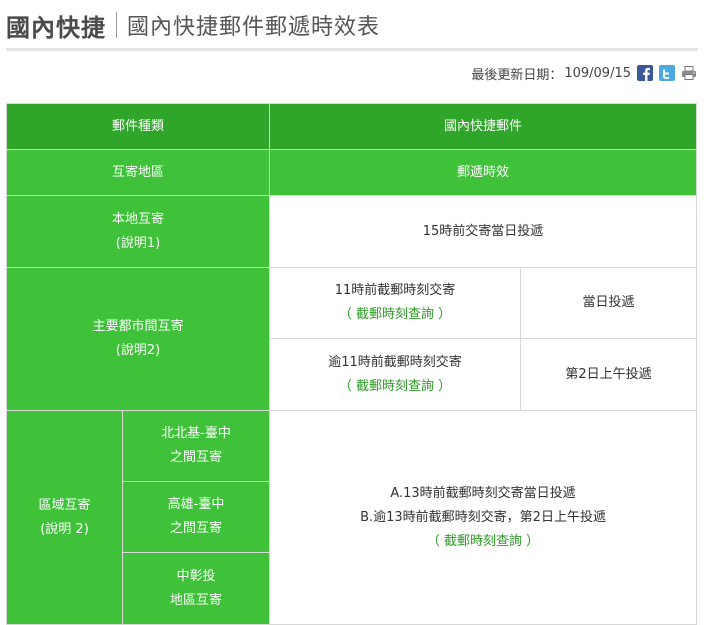 Image resolution: width=709 pixels, height=625 pixels. I want to click on sub-region-line1: 北北基-臺中, so click(196, 433).